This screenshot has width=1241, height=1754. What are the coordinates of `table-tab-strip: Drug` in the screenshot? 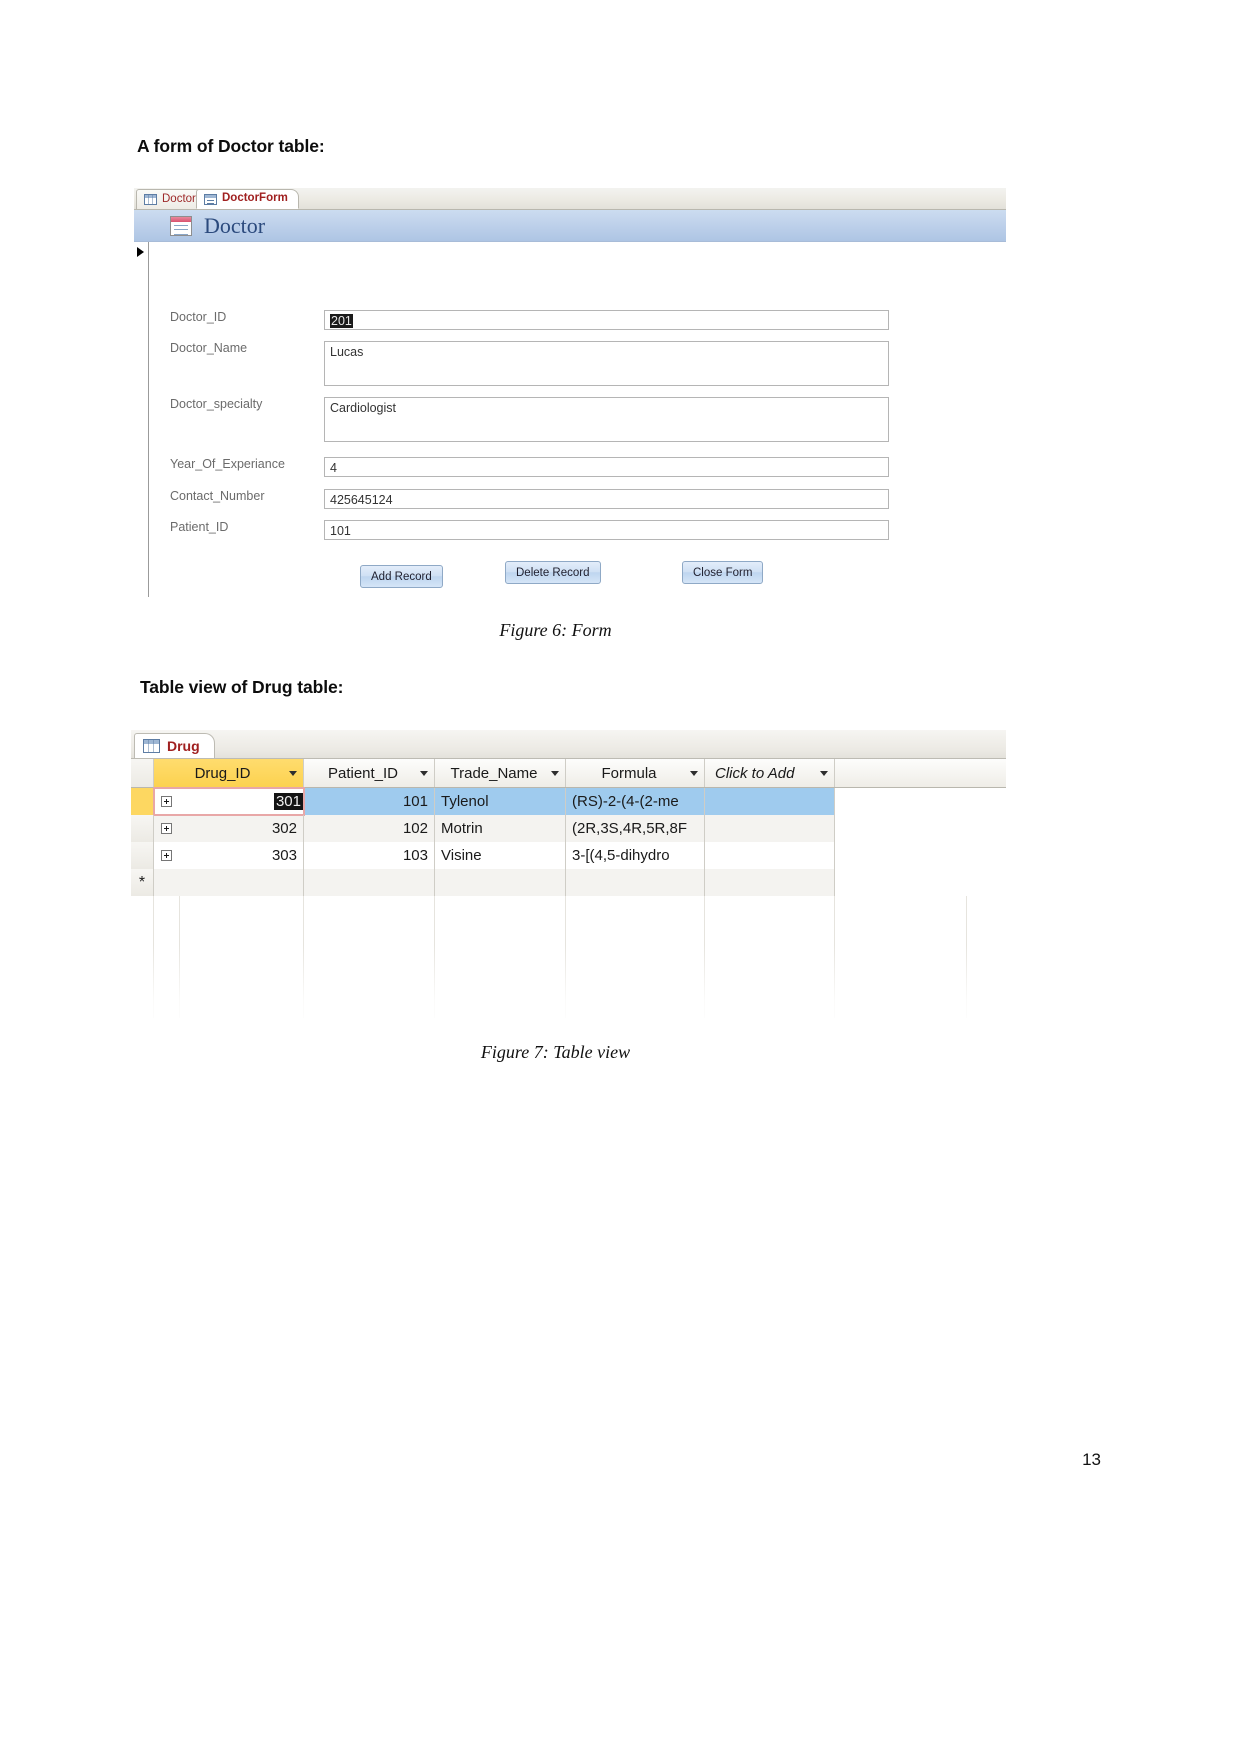 It's located at (568, 744).